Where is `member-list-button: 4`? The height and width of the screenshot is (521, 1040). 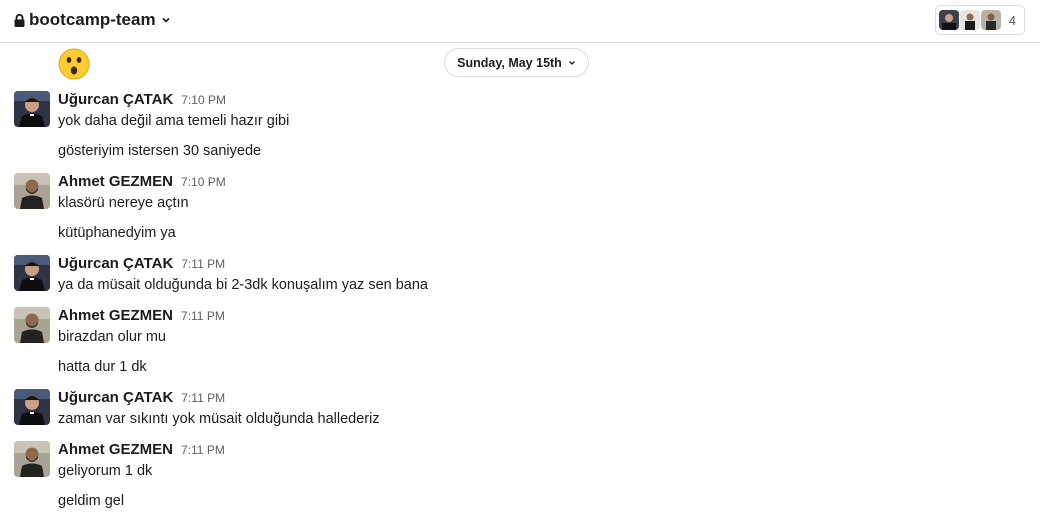
member-list-button: 4 is located at coordinates (979, 20).